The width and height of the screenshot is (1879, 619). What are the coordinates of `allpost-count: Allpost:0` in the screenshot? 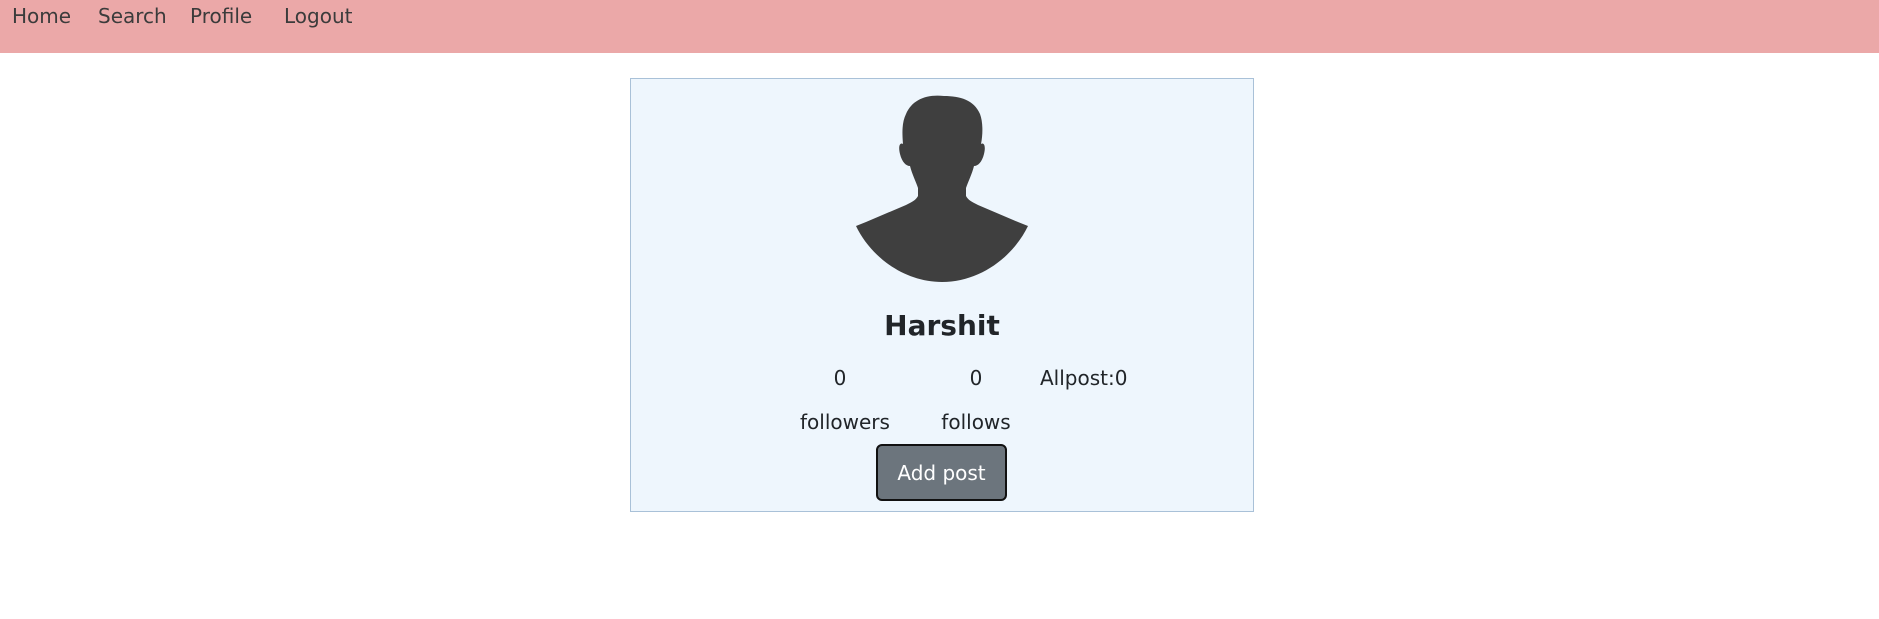 It's located at (1084, 378).